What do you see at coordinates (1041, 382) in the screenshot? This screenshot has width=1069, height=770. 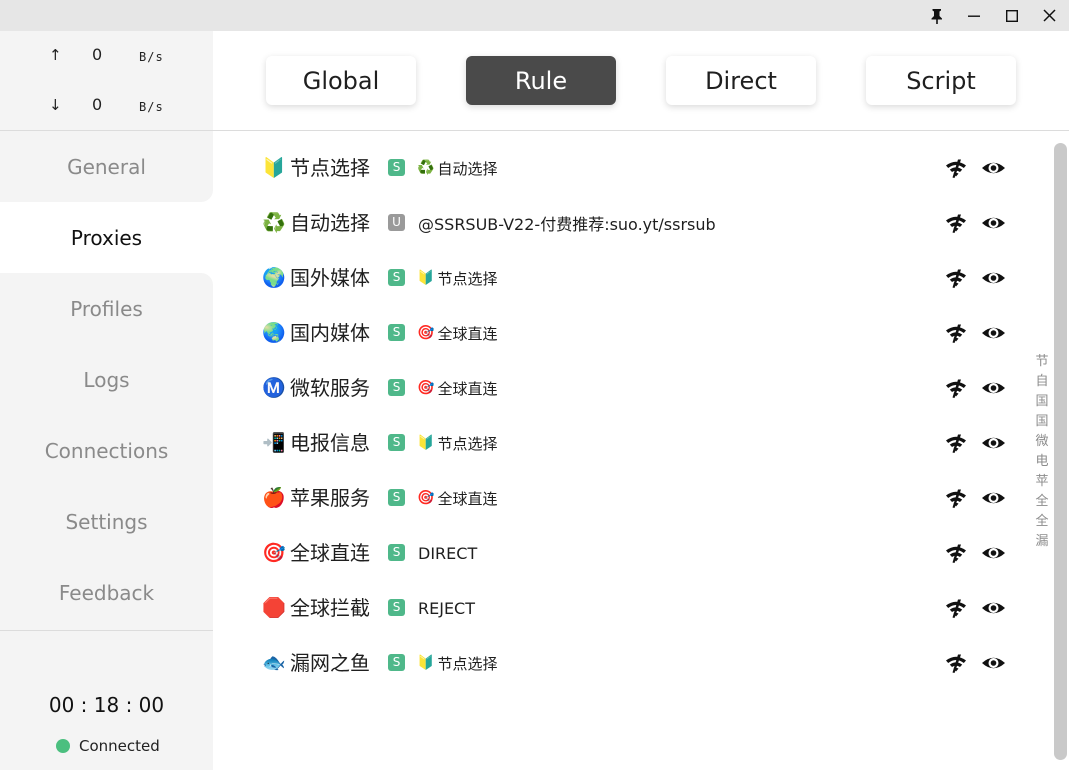 I see `index-letter: 自` at bounding box center [1041, 382].